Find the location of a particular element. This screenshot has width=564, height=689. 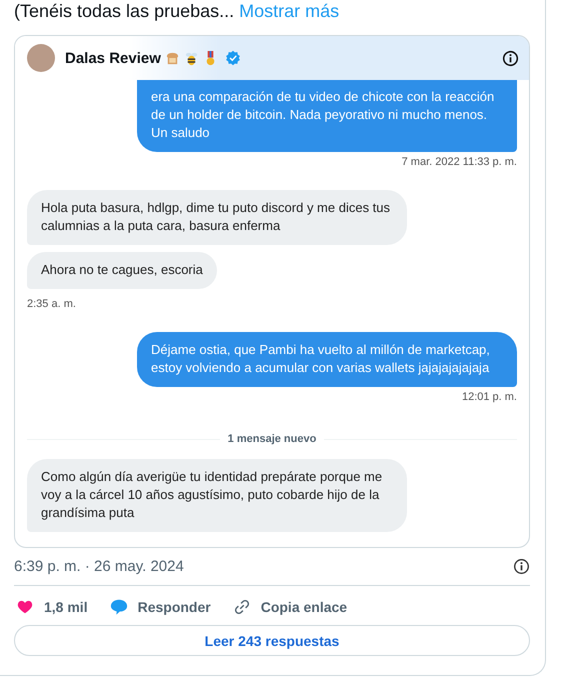

received-message: Hola puta basura, hdlgp, dime tu puto discord y me dices tus calumnias a la puta cara, basura enferma is located at coordinates (217, 217).